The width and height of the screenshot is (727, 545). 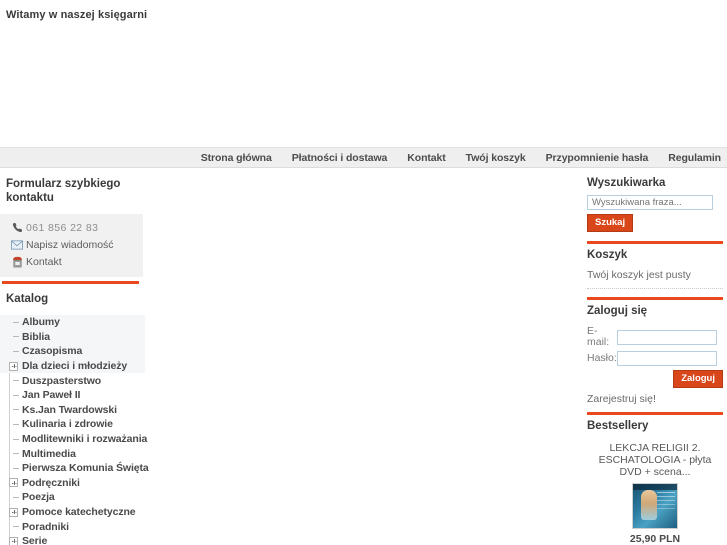 What do you see at coordinates (72, 526) in the screenshot?
I see `catalog-item: Poradniki` at bounding box center [72, 526].